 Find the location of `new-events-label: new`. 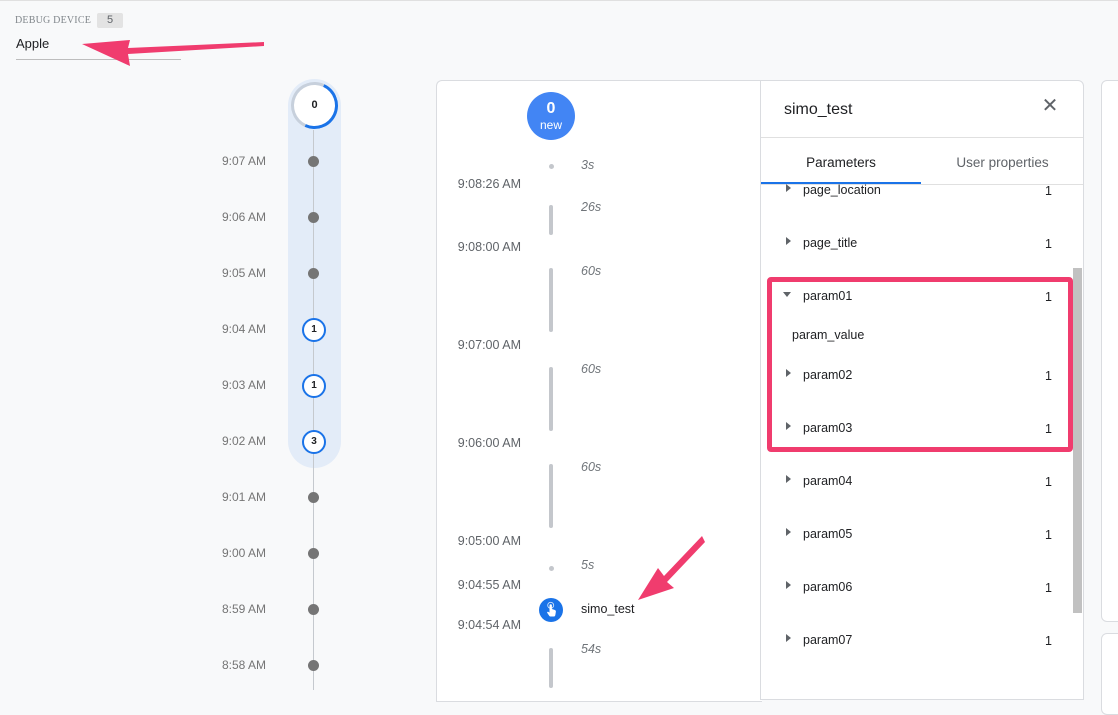

new-events-label: new is located at coordinates (550, 125).